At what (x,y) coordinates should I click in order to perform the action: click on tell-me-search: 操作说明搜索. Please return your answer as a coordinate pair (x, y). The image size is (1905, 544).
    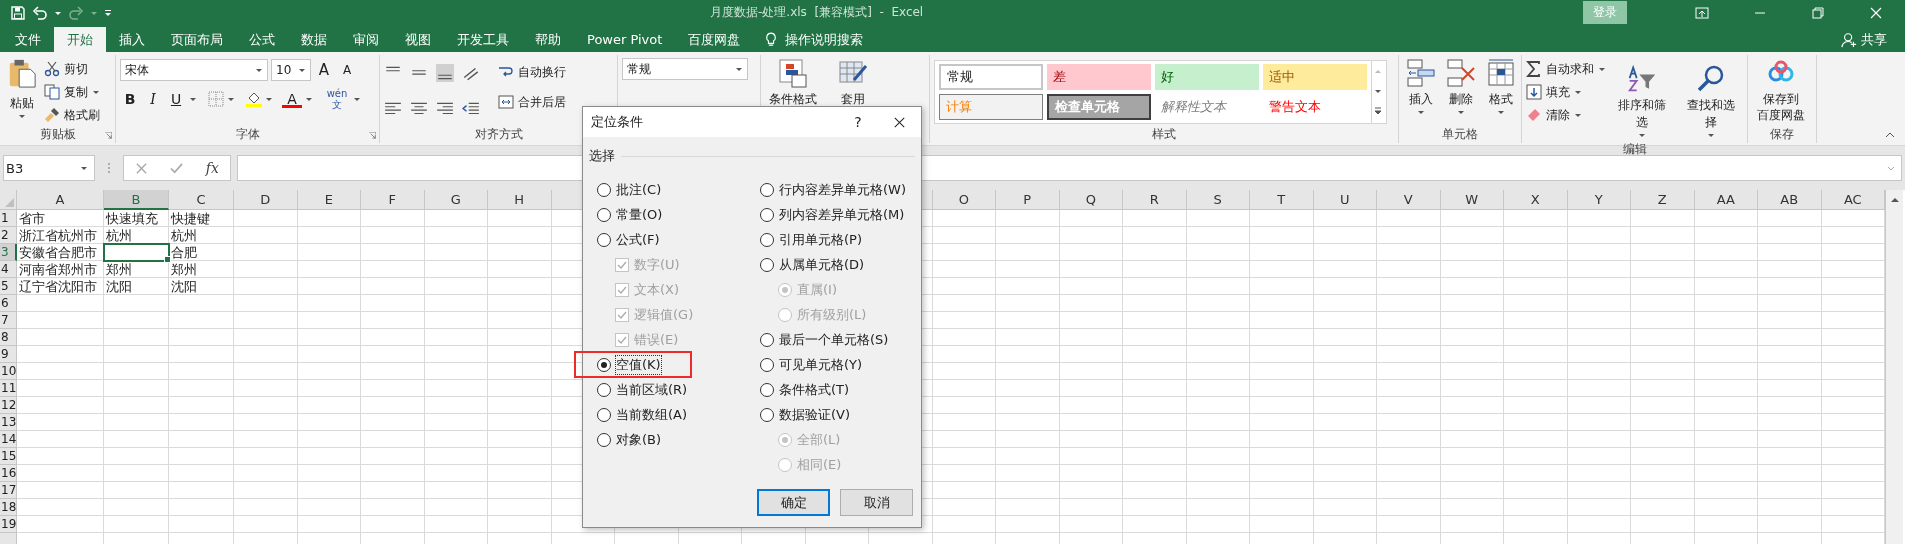
    Looking at the image, I should click on (824, 39).